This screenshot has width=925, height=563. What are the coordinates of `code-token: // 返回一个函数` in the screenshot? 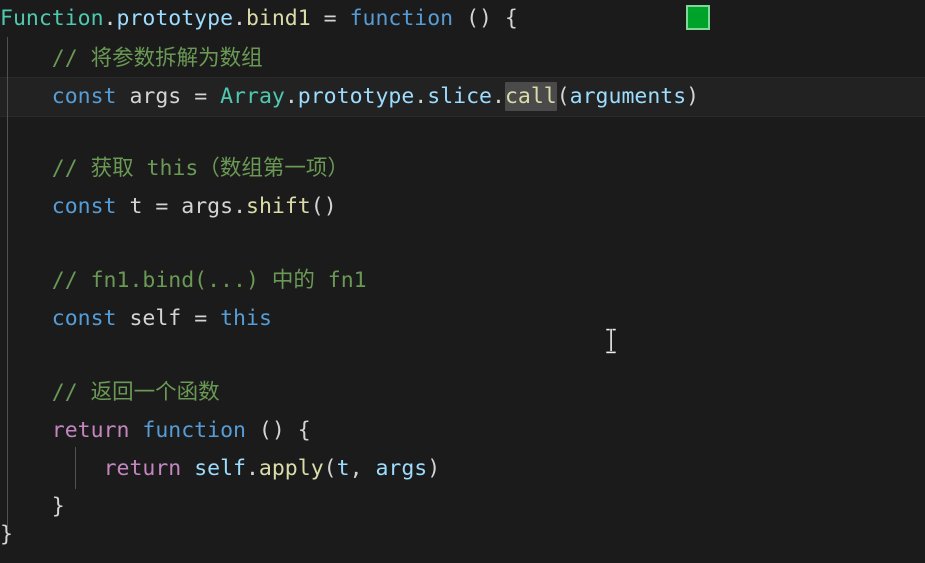 It's located at (135, 392).